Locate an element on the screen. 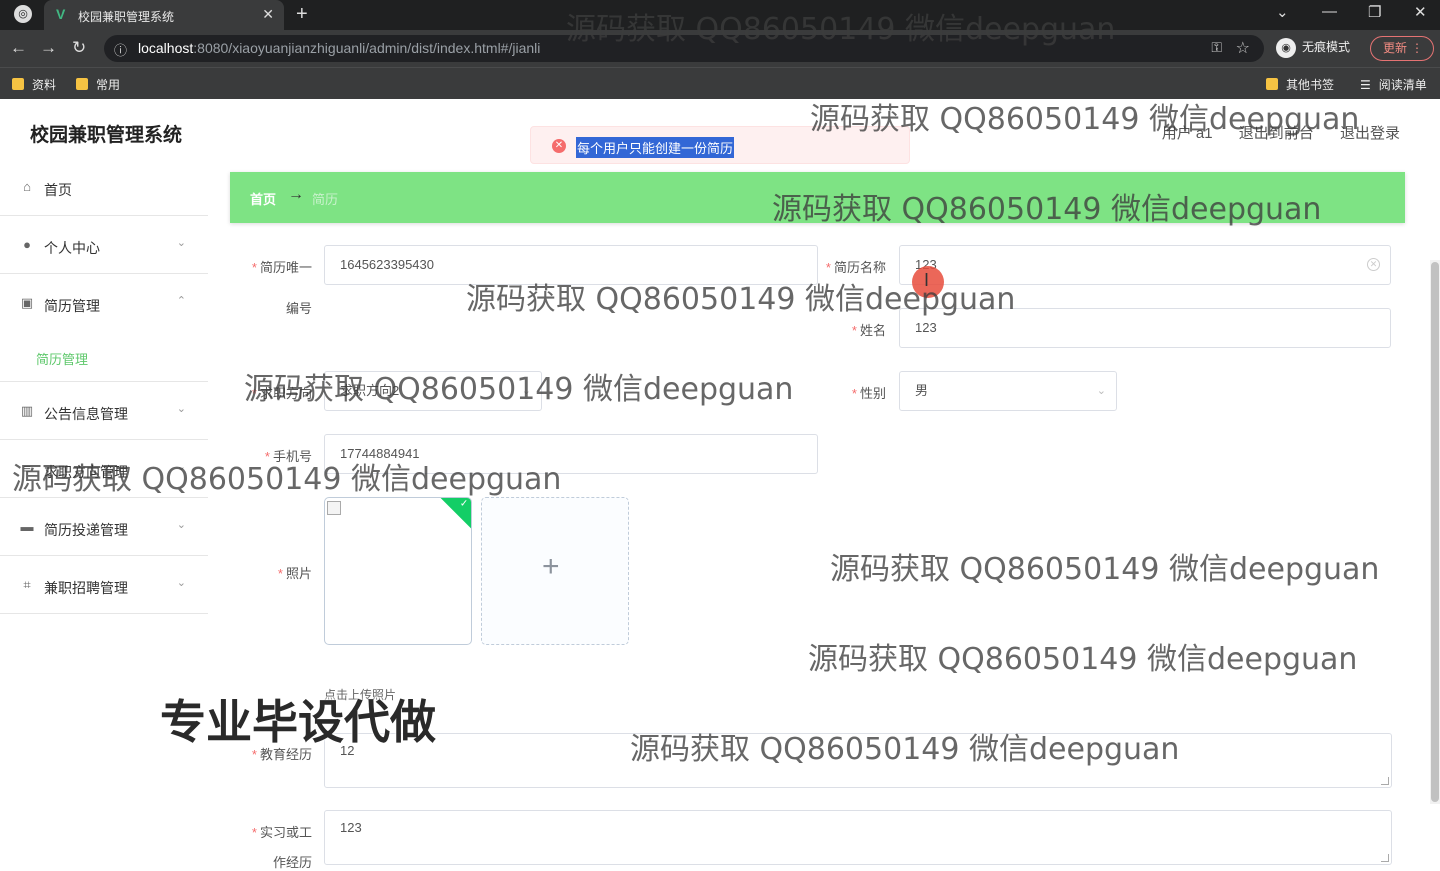 The width and height of the screenshot is (1440, 871). work-textarea: 123 is located at coordinates (858, 837).